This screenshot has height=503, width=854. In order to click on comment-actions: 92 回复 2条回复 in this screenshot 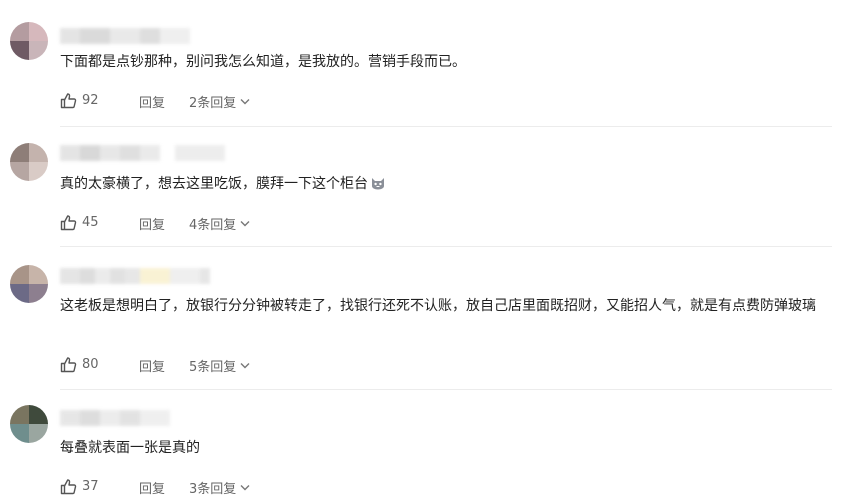, I will do `click(155, 100)`.